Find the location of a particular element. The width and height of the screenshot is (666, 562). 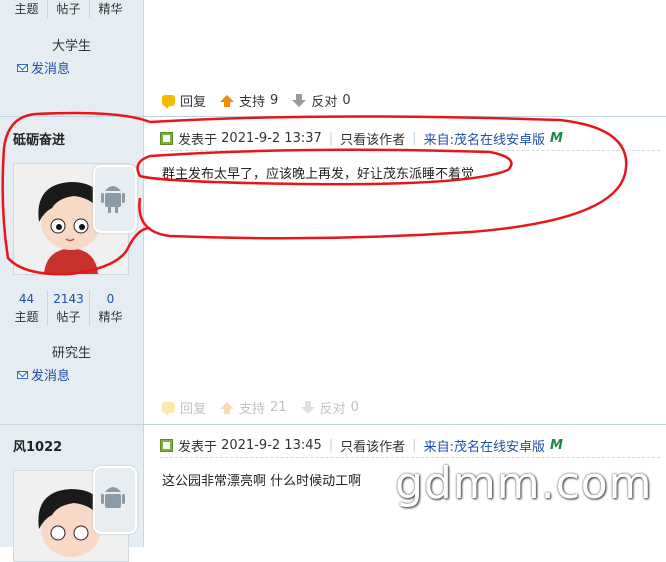

user-rank: 研究生 is located at coordinates (71, 353).